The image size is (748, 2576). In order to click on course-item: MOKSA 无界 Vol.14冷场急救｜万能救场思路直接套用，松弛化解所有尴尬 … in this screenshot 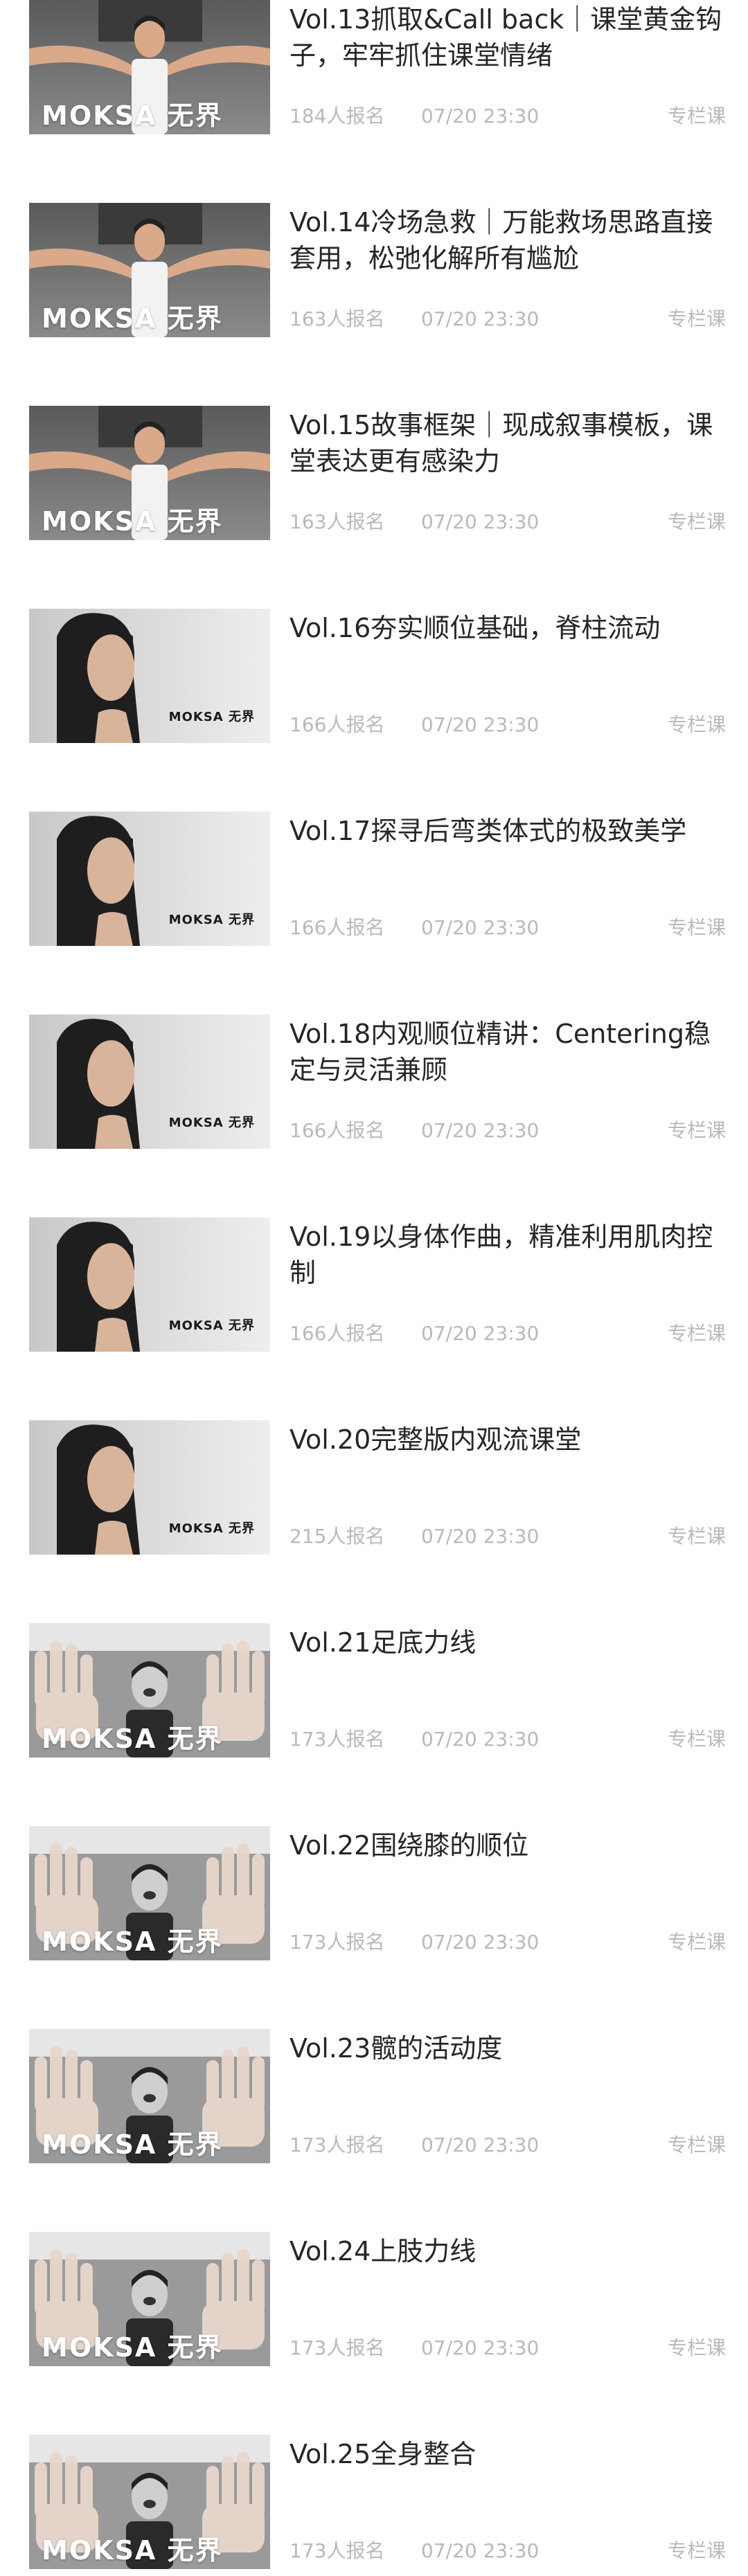, I will do `click(374, 270)`.